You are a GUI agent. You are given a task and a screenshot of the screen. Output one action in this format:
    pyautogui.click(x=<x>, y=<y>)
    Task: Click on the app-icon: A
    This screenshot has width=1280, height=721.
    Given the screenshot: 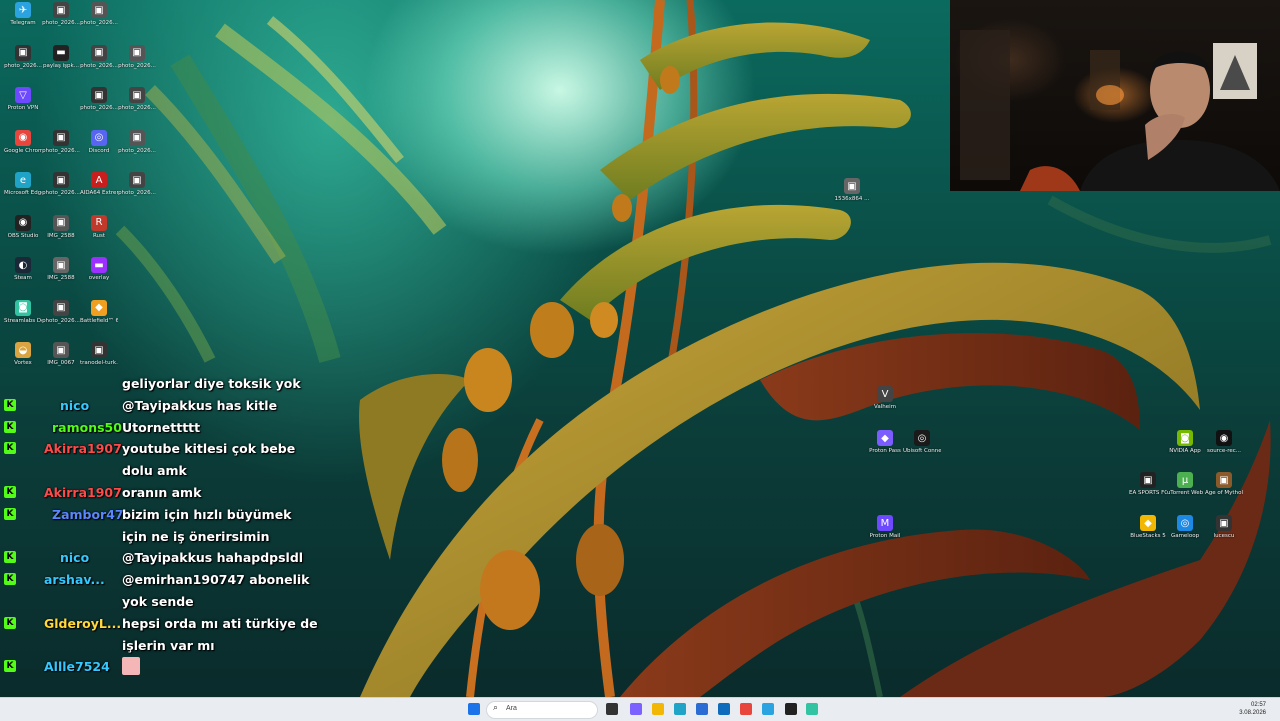 What is the action you would take?
    pyautogui.click(x=99, y=180)
    